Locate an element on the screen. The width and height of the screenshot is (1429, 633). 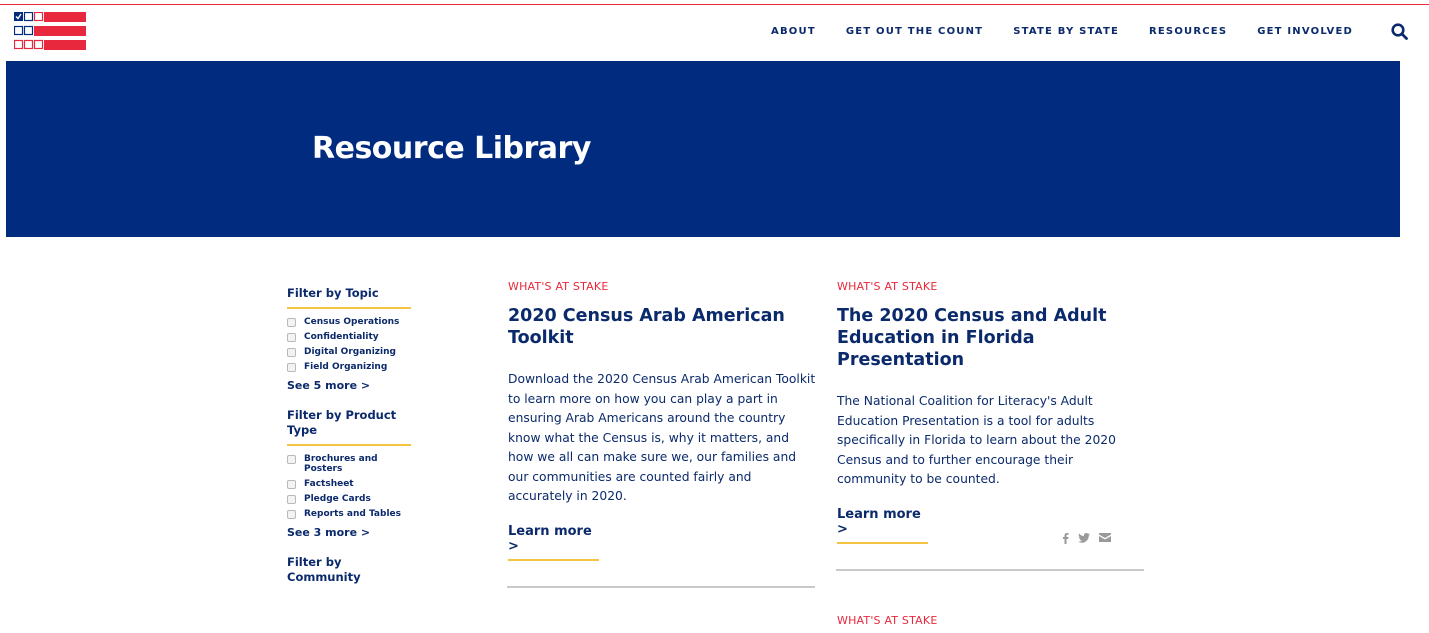
product-option: Factsheet is located at coordinates (349, 484).